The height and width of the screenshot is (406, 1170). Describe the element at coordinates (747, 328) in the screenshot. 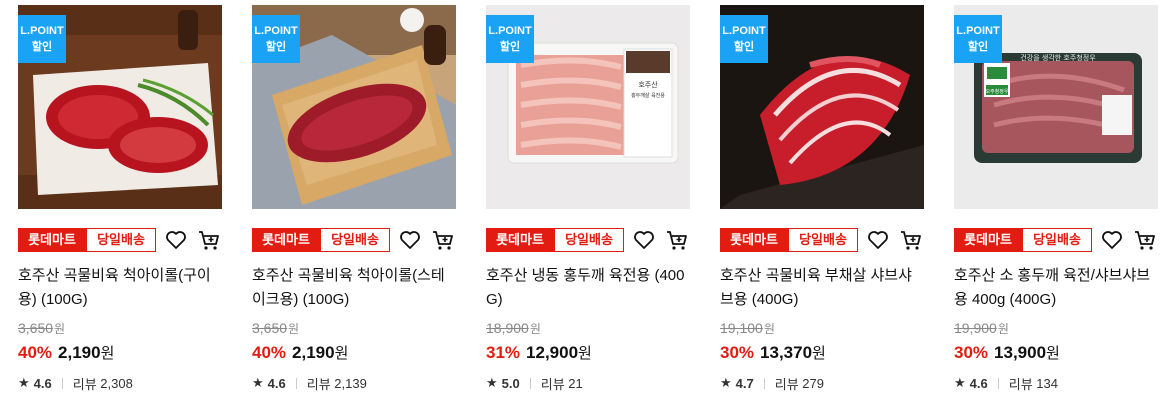

I see `original-price: 19,100원` at that location.